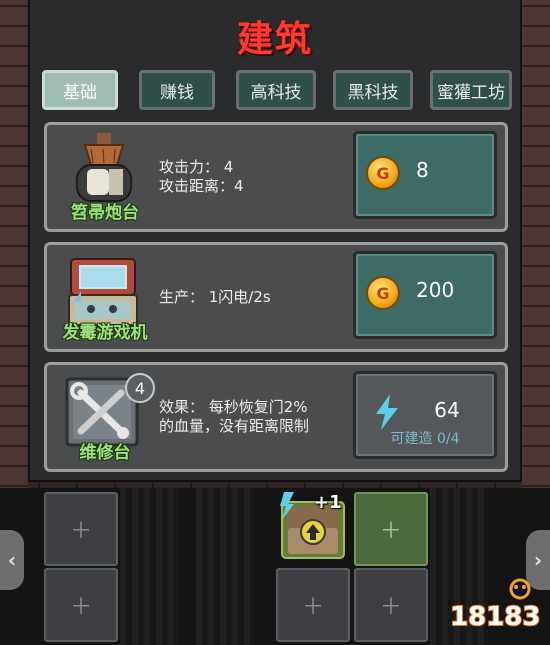 This screenshot has height=645, width=550. I want to click on cost-value: 200, so click(435, 290).